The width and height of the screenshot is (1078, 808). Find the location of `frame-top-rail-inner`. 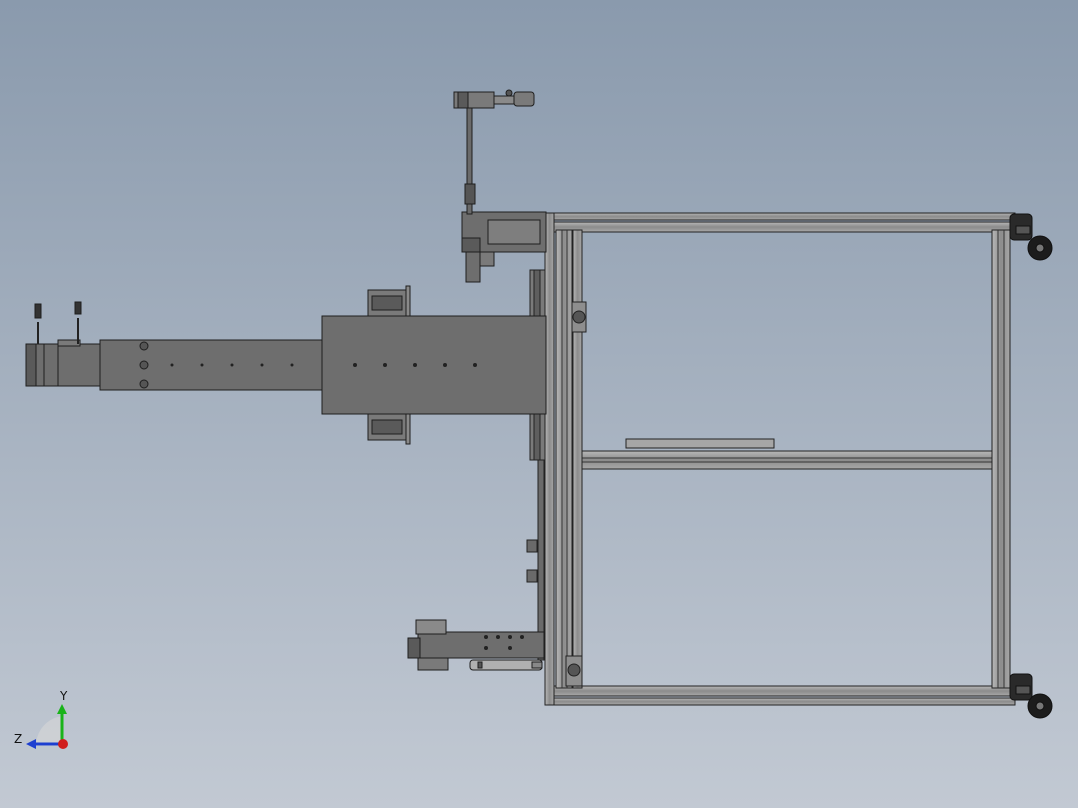

frame-top-rail-inner is located at coordinates (783, 227).